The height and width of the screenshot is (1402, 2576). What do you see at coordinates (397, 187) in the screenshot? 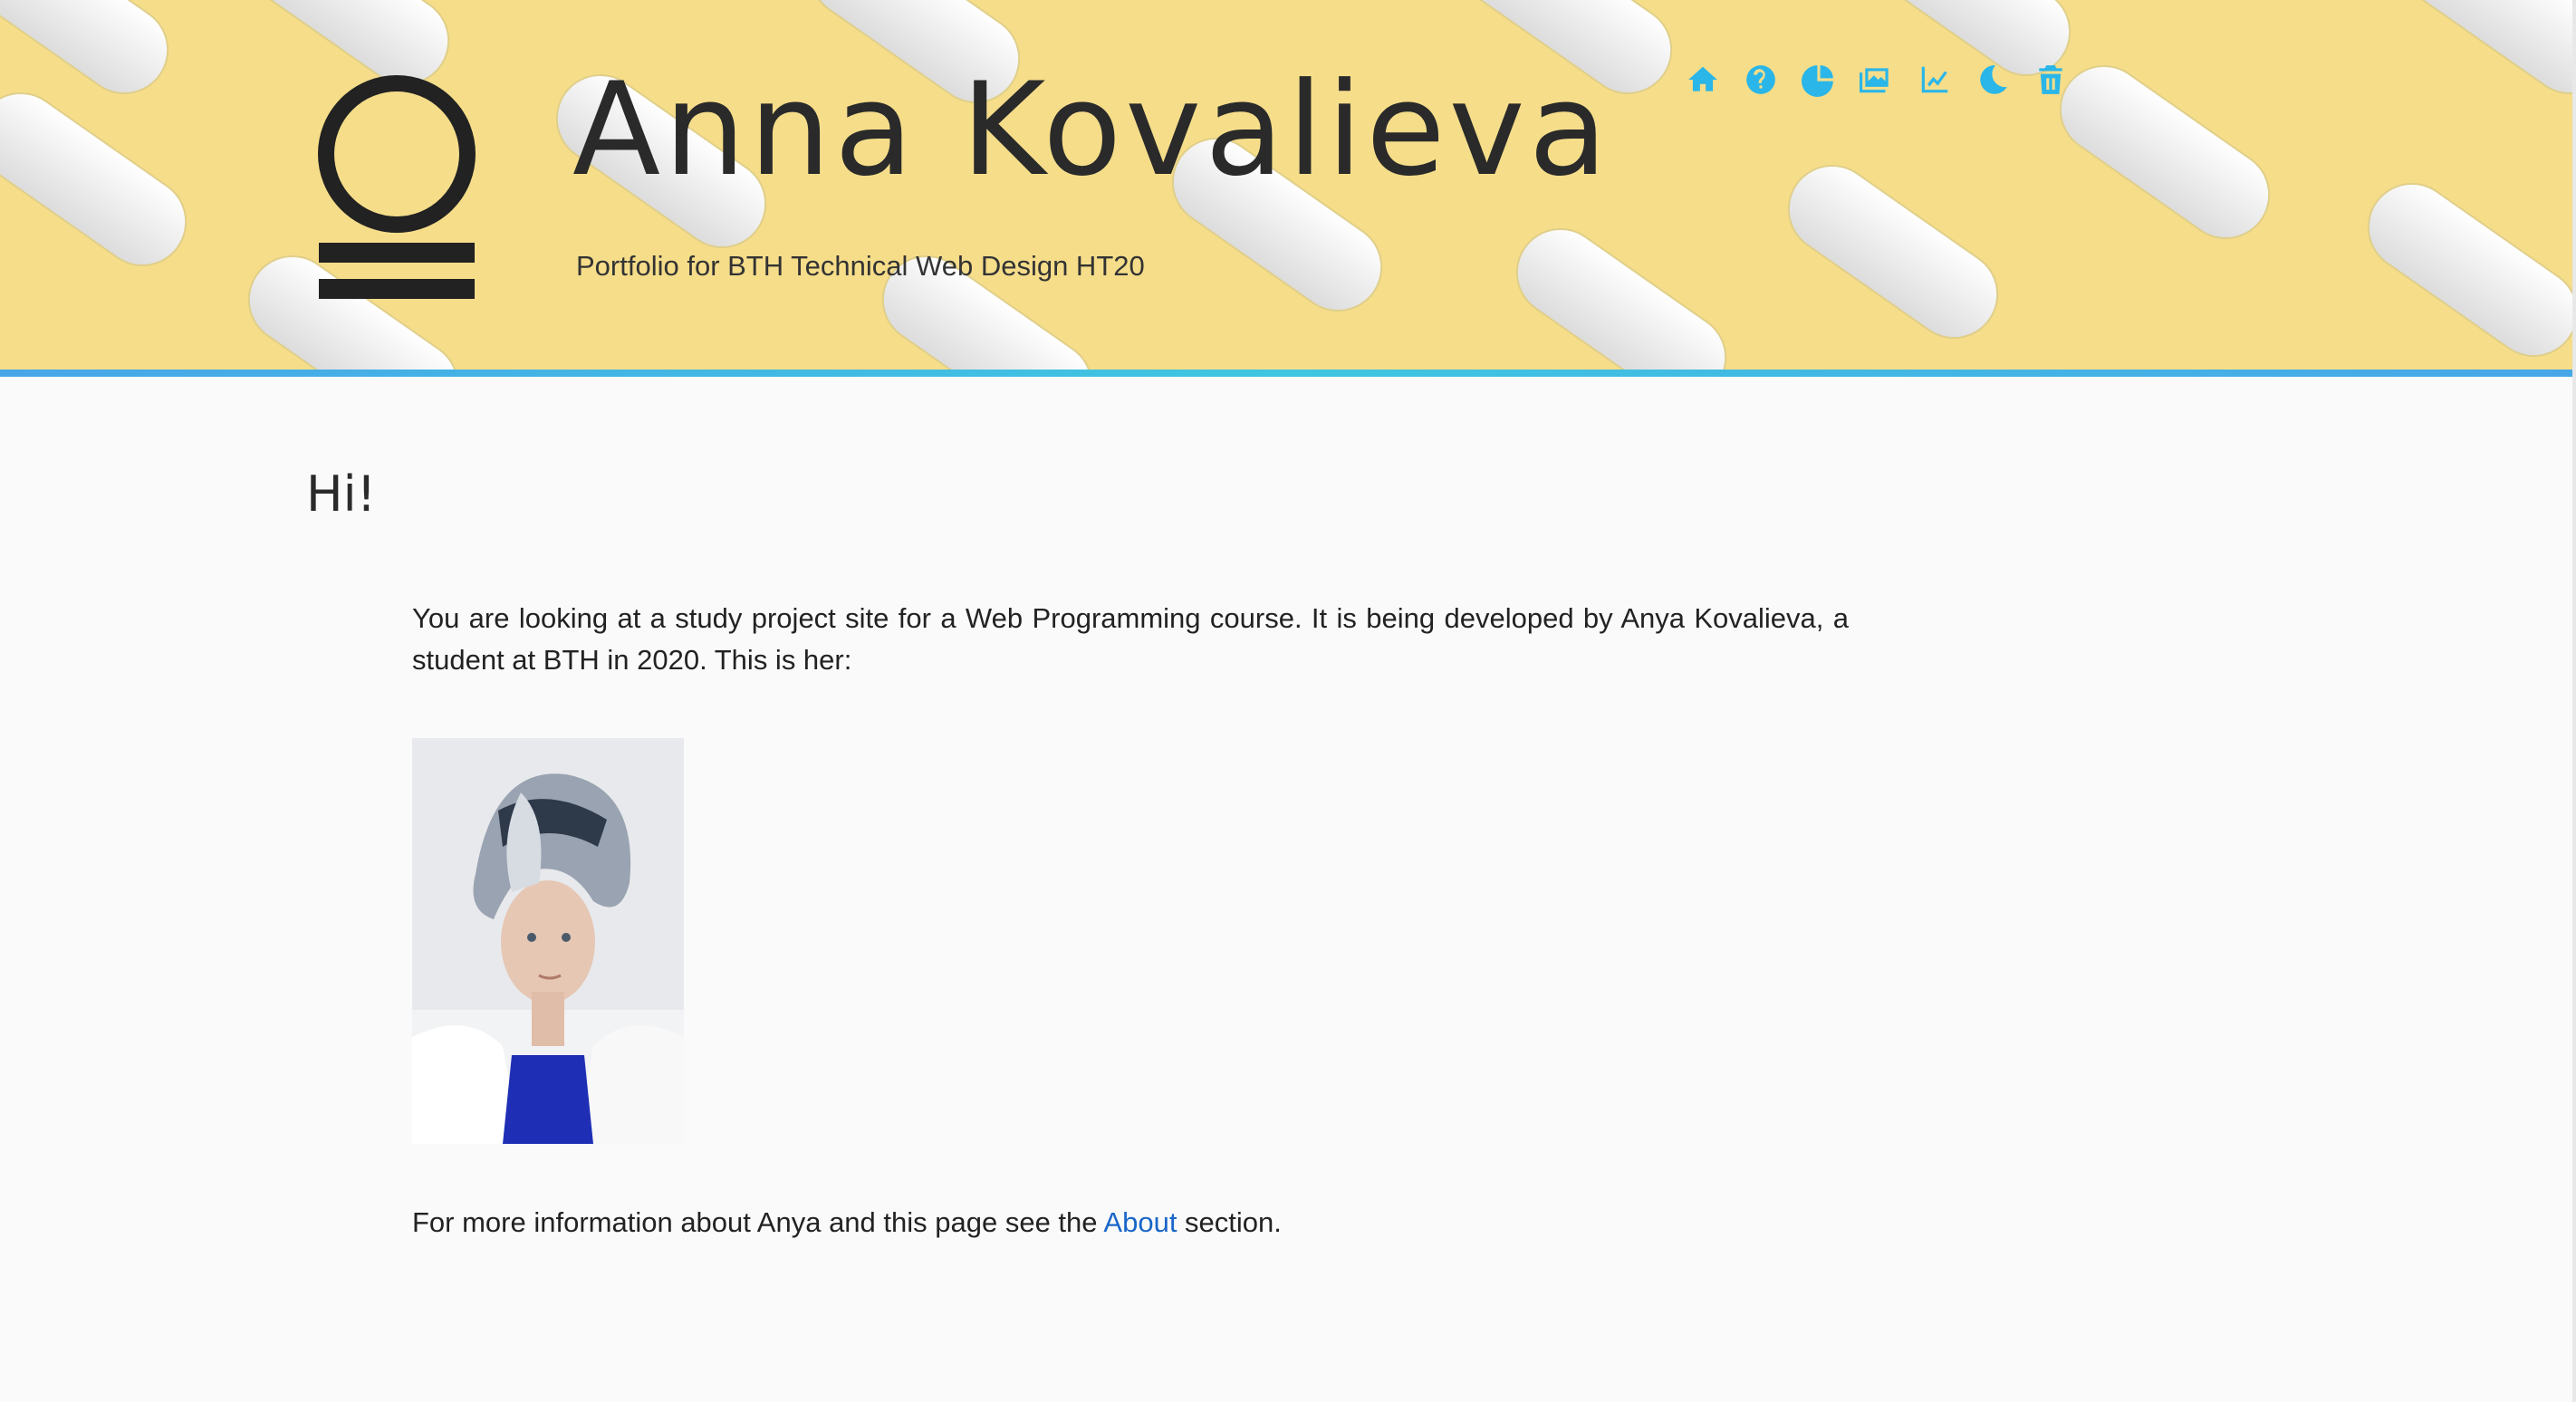
I see `logo-icon` at bounding box center [397, 187].